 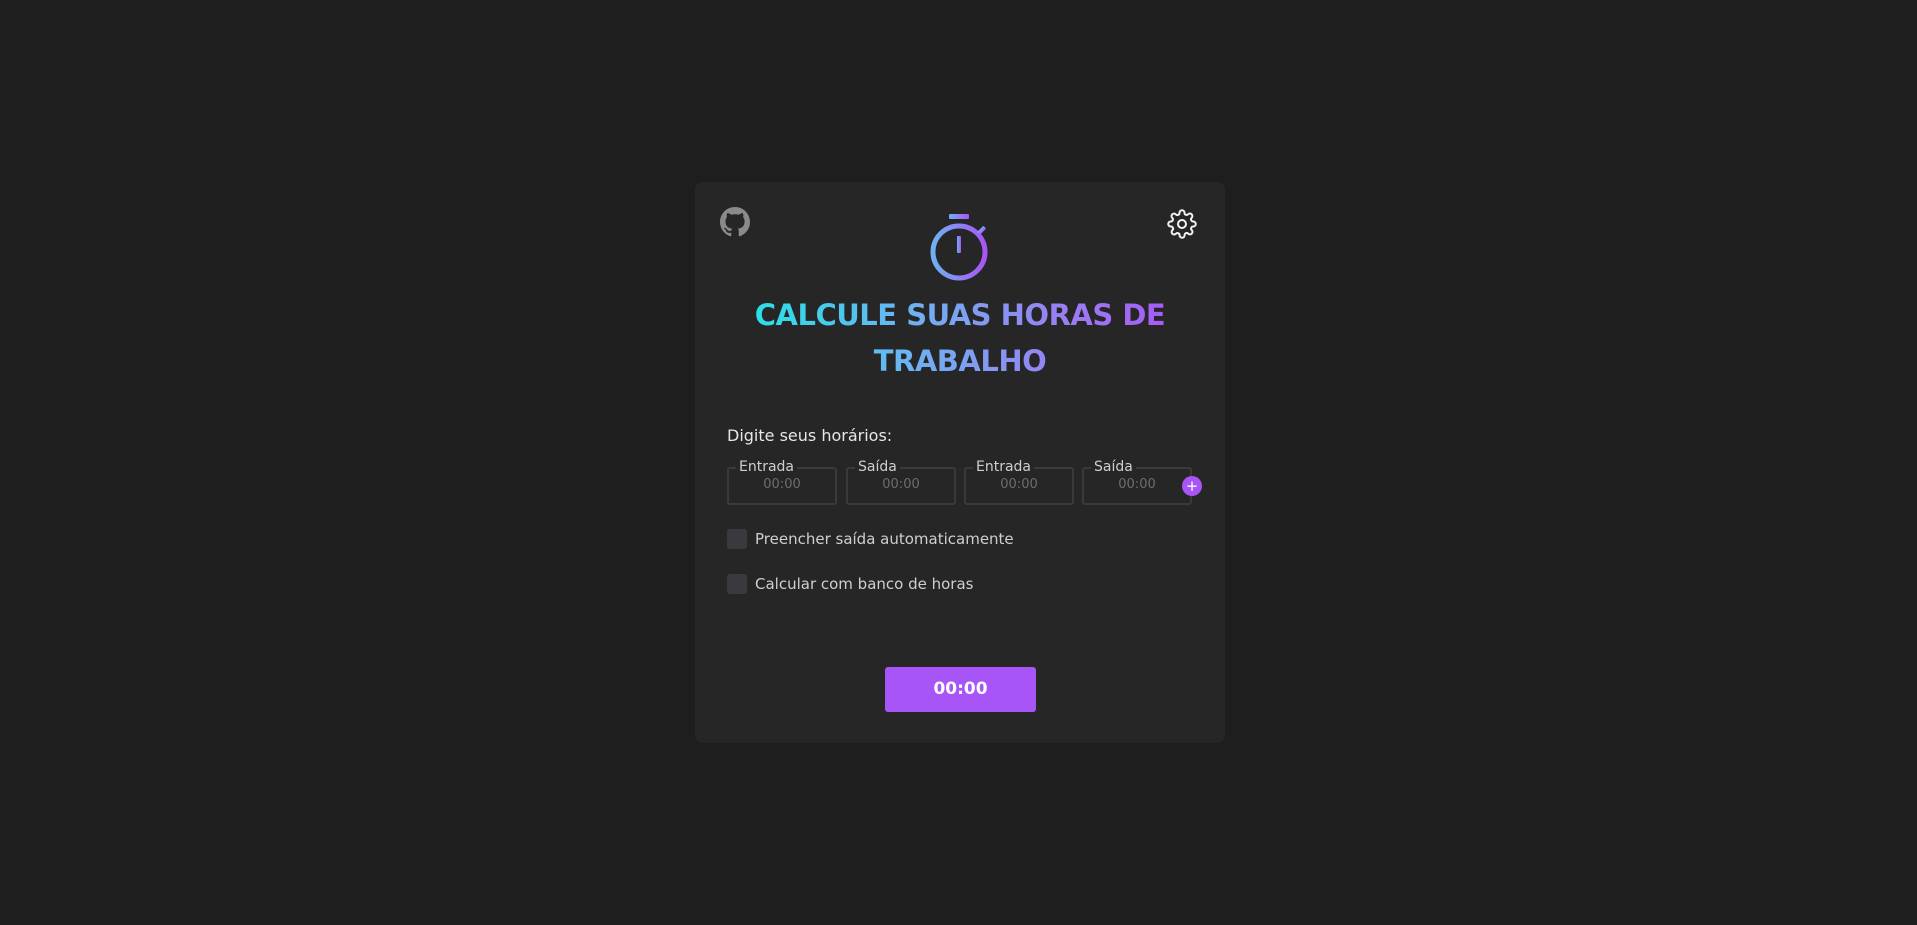 What do you see at coordinates (1182, 224) in the screenshot?
I see `gear-icon` at bounding box center [1182, 224].